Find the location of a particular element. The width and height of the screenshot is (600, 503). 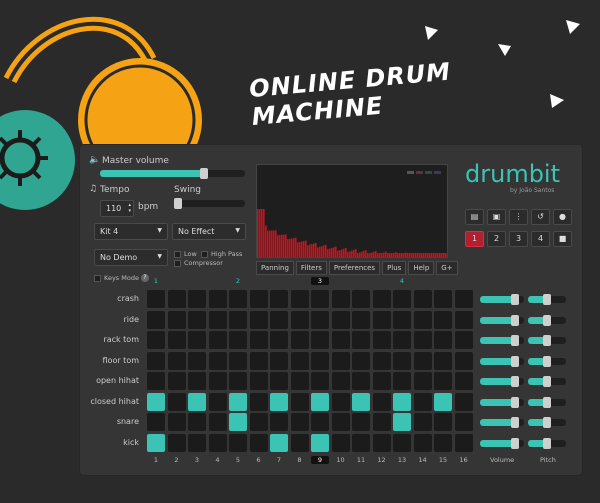

pattern-button-2: 2 is located at coordinates (496, 239).